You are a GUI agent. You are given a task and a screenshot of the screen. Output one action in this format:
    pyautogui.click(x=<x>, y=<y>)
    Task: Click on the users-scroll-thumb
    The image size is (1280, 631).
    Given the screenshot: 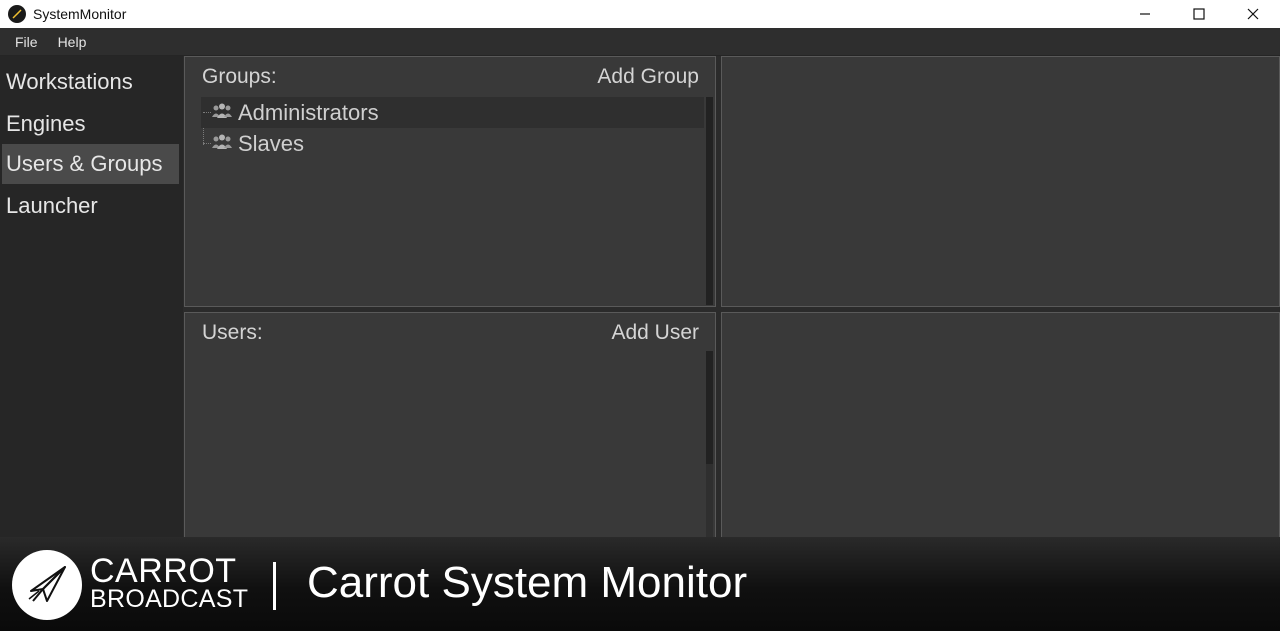 What is the action you would take?
    pyautogui.click(x=709, y=407)
    